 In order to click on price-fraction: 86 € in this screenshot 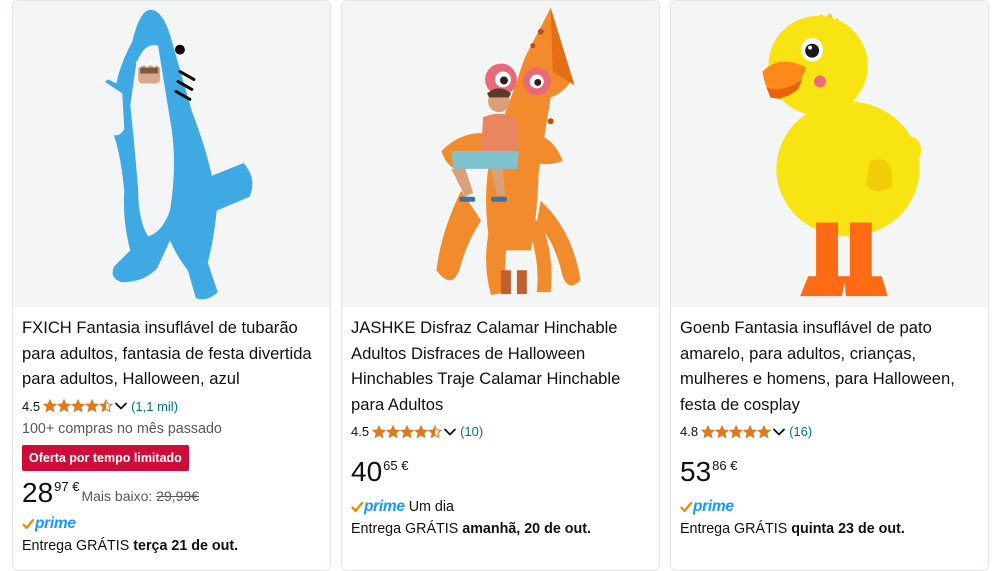, I will do `click(725, 465)`.